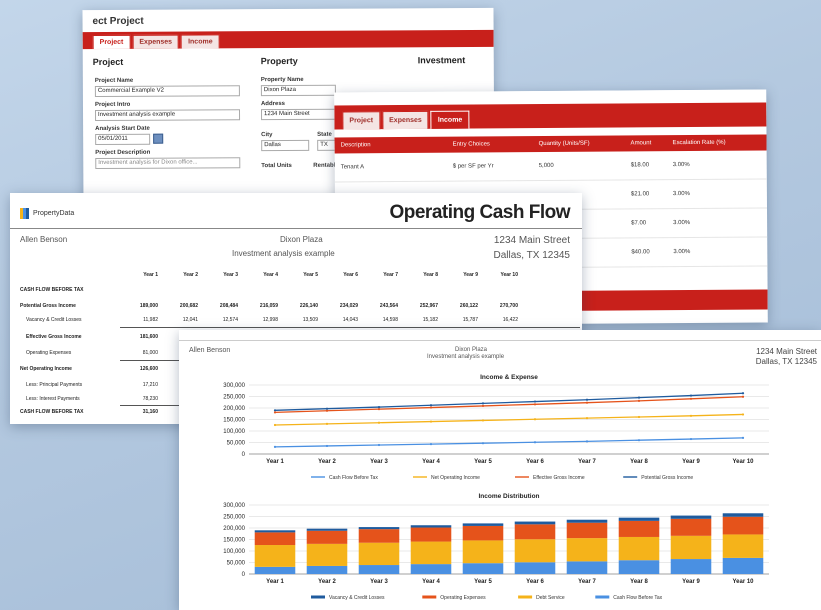  I want to click on window-title: ect Project, so click(118, 21).